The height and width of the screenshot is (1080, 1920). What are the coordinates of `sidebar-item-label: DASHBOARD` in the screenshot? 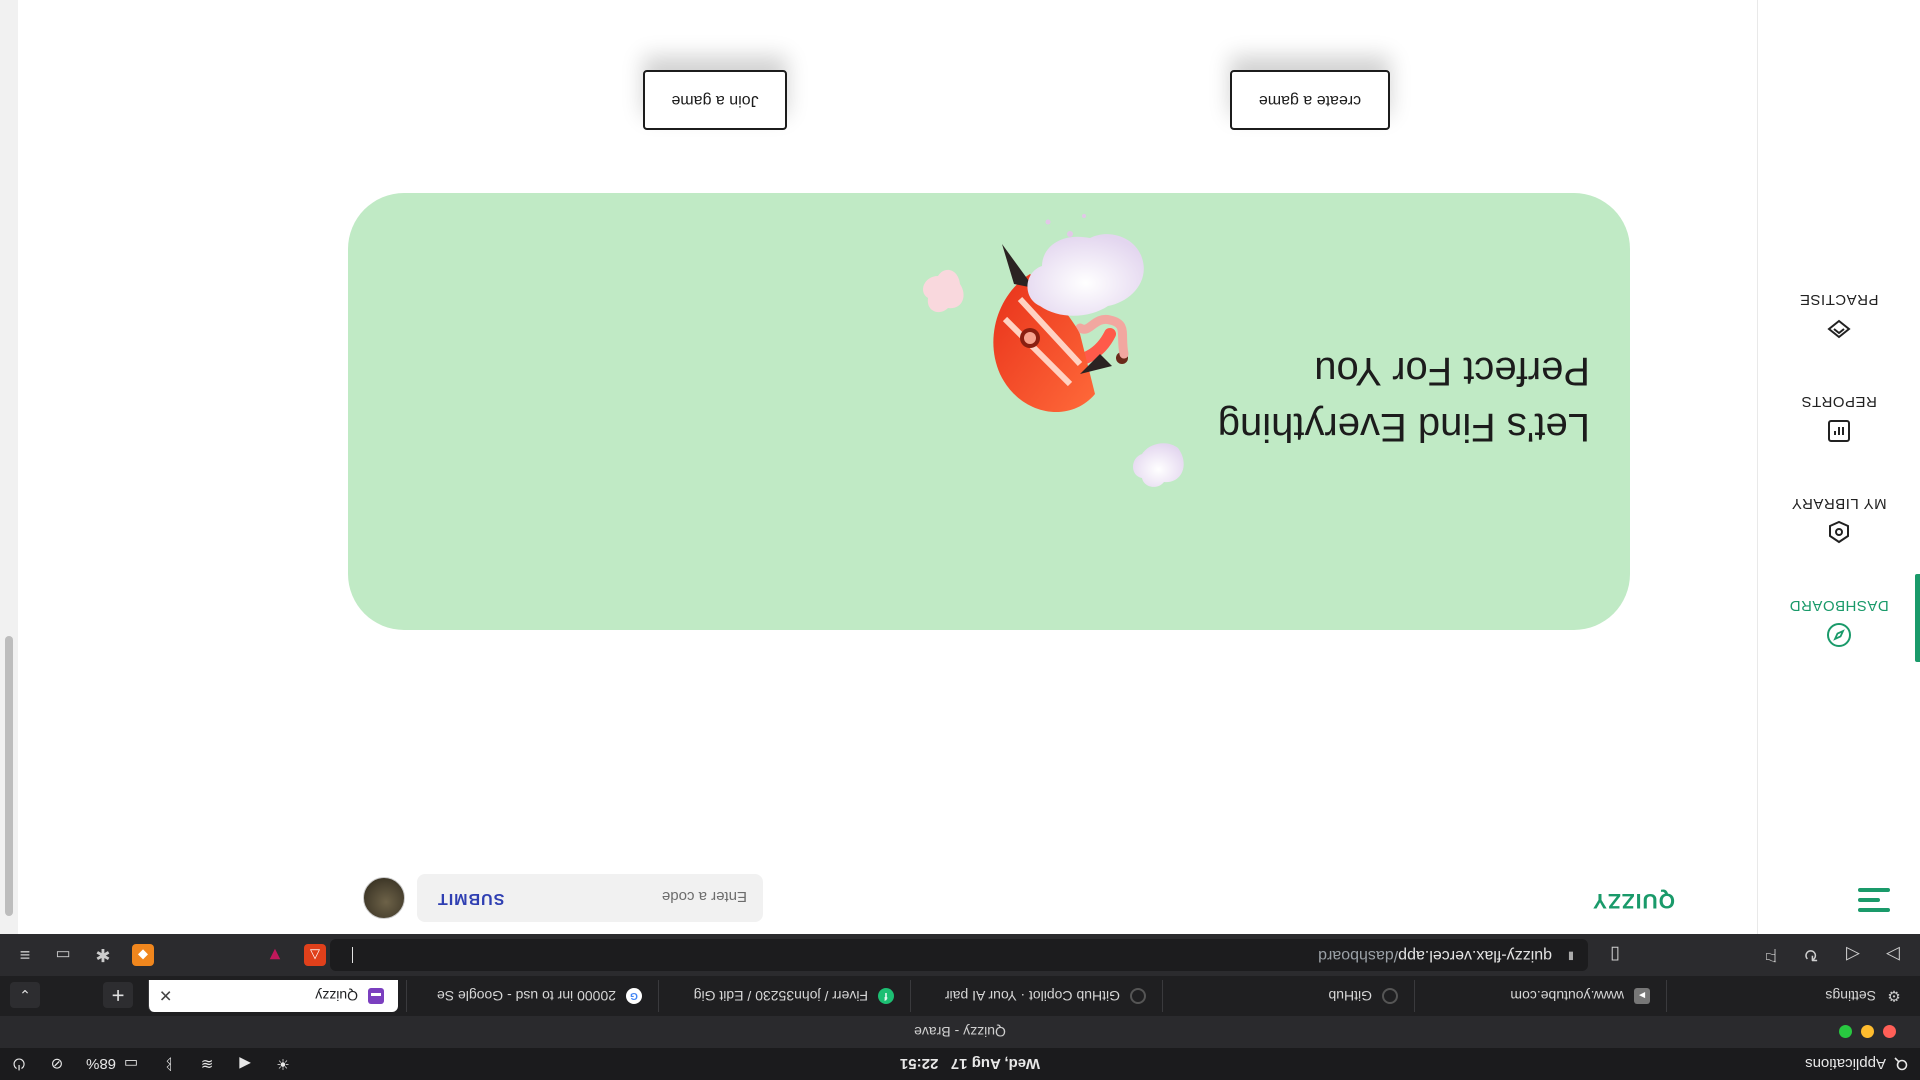 It's located at (1839, 605).